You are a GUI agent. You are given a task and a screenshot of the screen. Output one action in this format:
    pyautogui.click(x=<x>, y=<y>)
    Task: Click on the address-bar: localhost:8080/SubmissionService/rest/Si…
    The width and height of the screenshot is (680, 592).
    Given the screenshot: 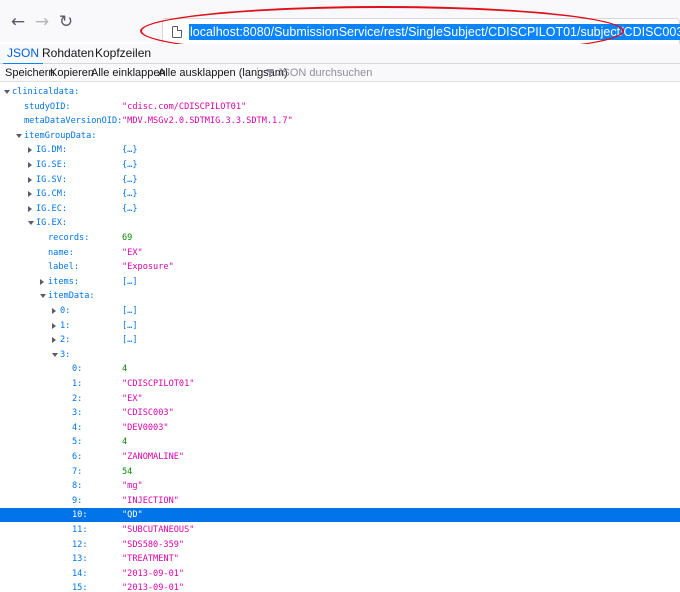 What is the action you would take?
    pyautogui.click(x=421, y=32)
    